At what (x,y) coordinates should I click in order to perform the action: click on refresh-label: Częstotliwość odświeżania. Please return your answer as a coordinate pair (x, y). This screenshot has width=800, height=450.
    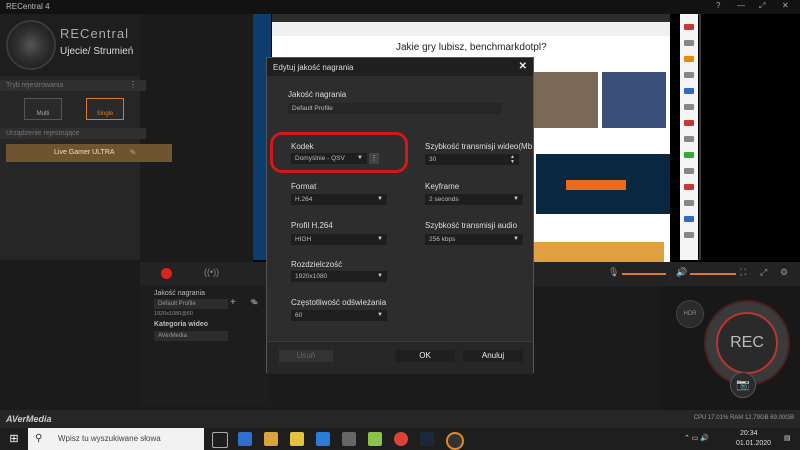
    Looking at the image, I should click on (339, 302).